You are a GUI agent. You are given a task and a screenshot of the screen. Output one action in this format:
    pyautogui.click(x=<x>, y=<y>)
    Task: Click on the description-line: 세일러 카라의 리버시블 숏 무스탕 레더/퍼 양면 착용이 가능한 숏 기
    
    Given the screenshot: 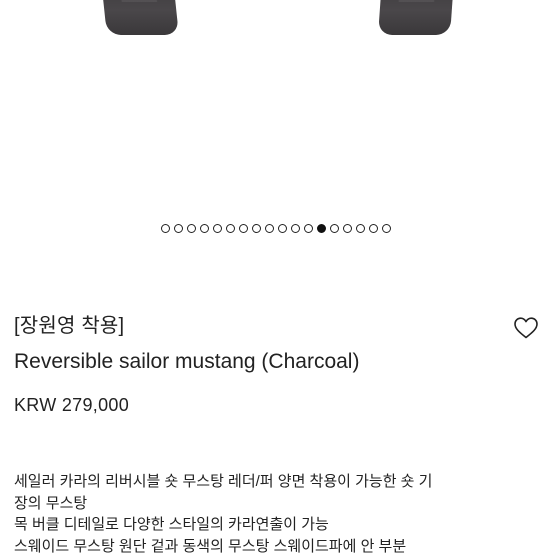 What is the action you would take?
    pyautogui.click(x=276, y=482)
    